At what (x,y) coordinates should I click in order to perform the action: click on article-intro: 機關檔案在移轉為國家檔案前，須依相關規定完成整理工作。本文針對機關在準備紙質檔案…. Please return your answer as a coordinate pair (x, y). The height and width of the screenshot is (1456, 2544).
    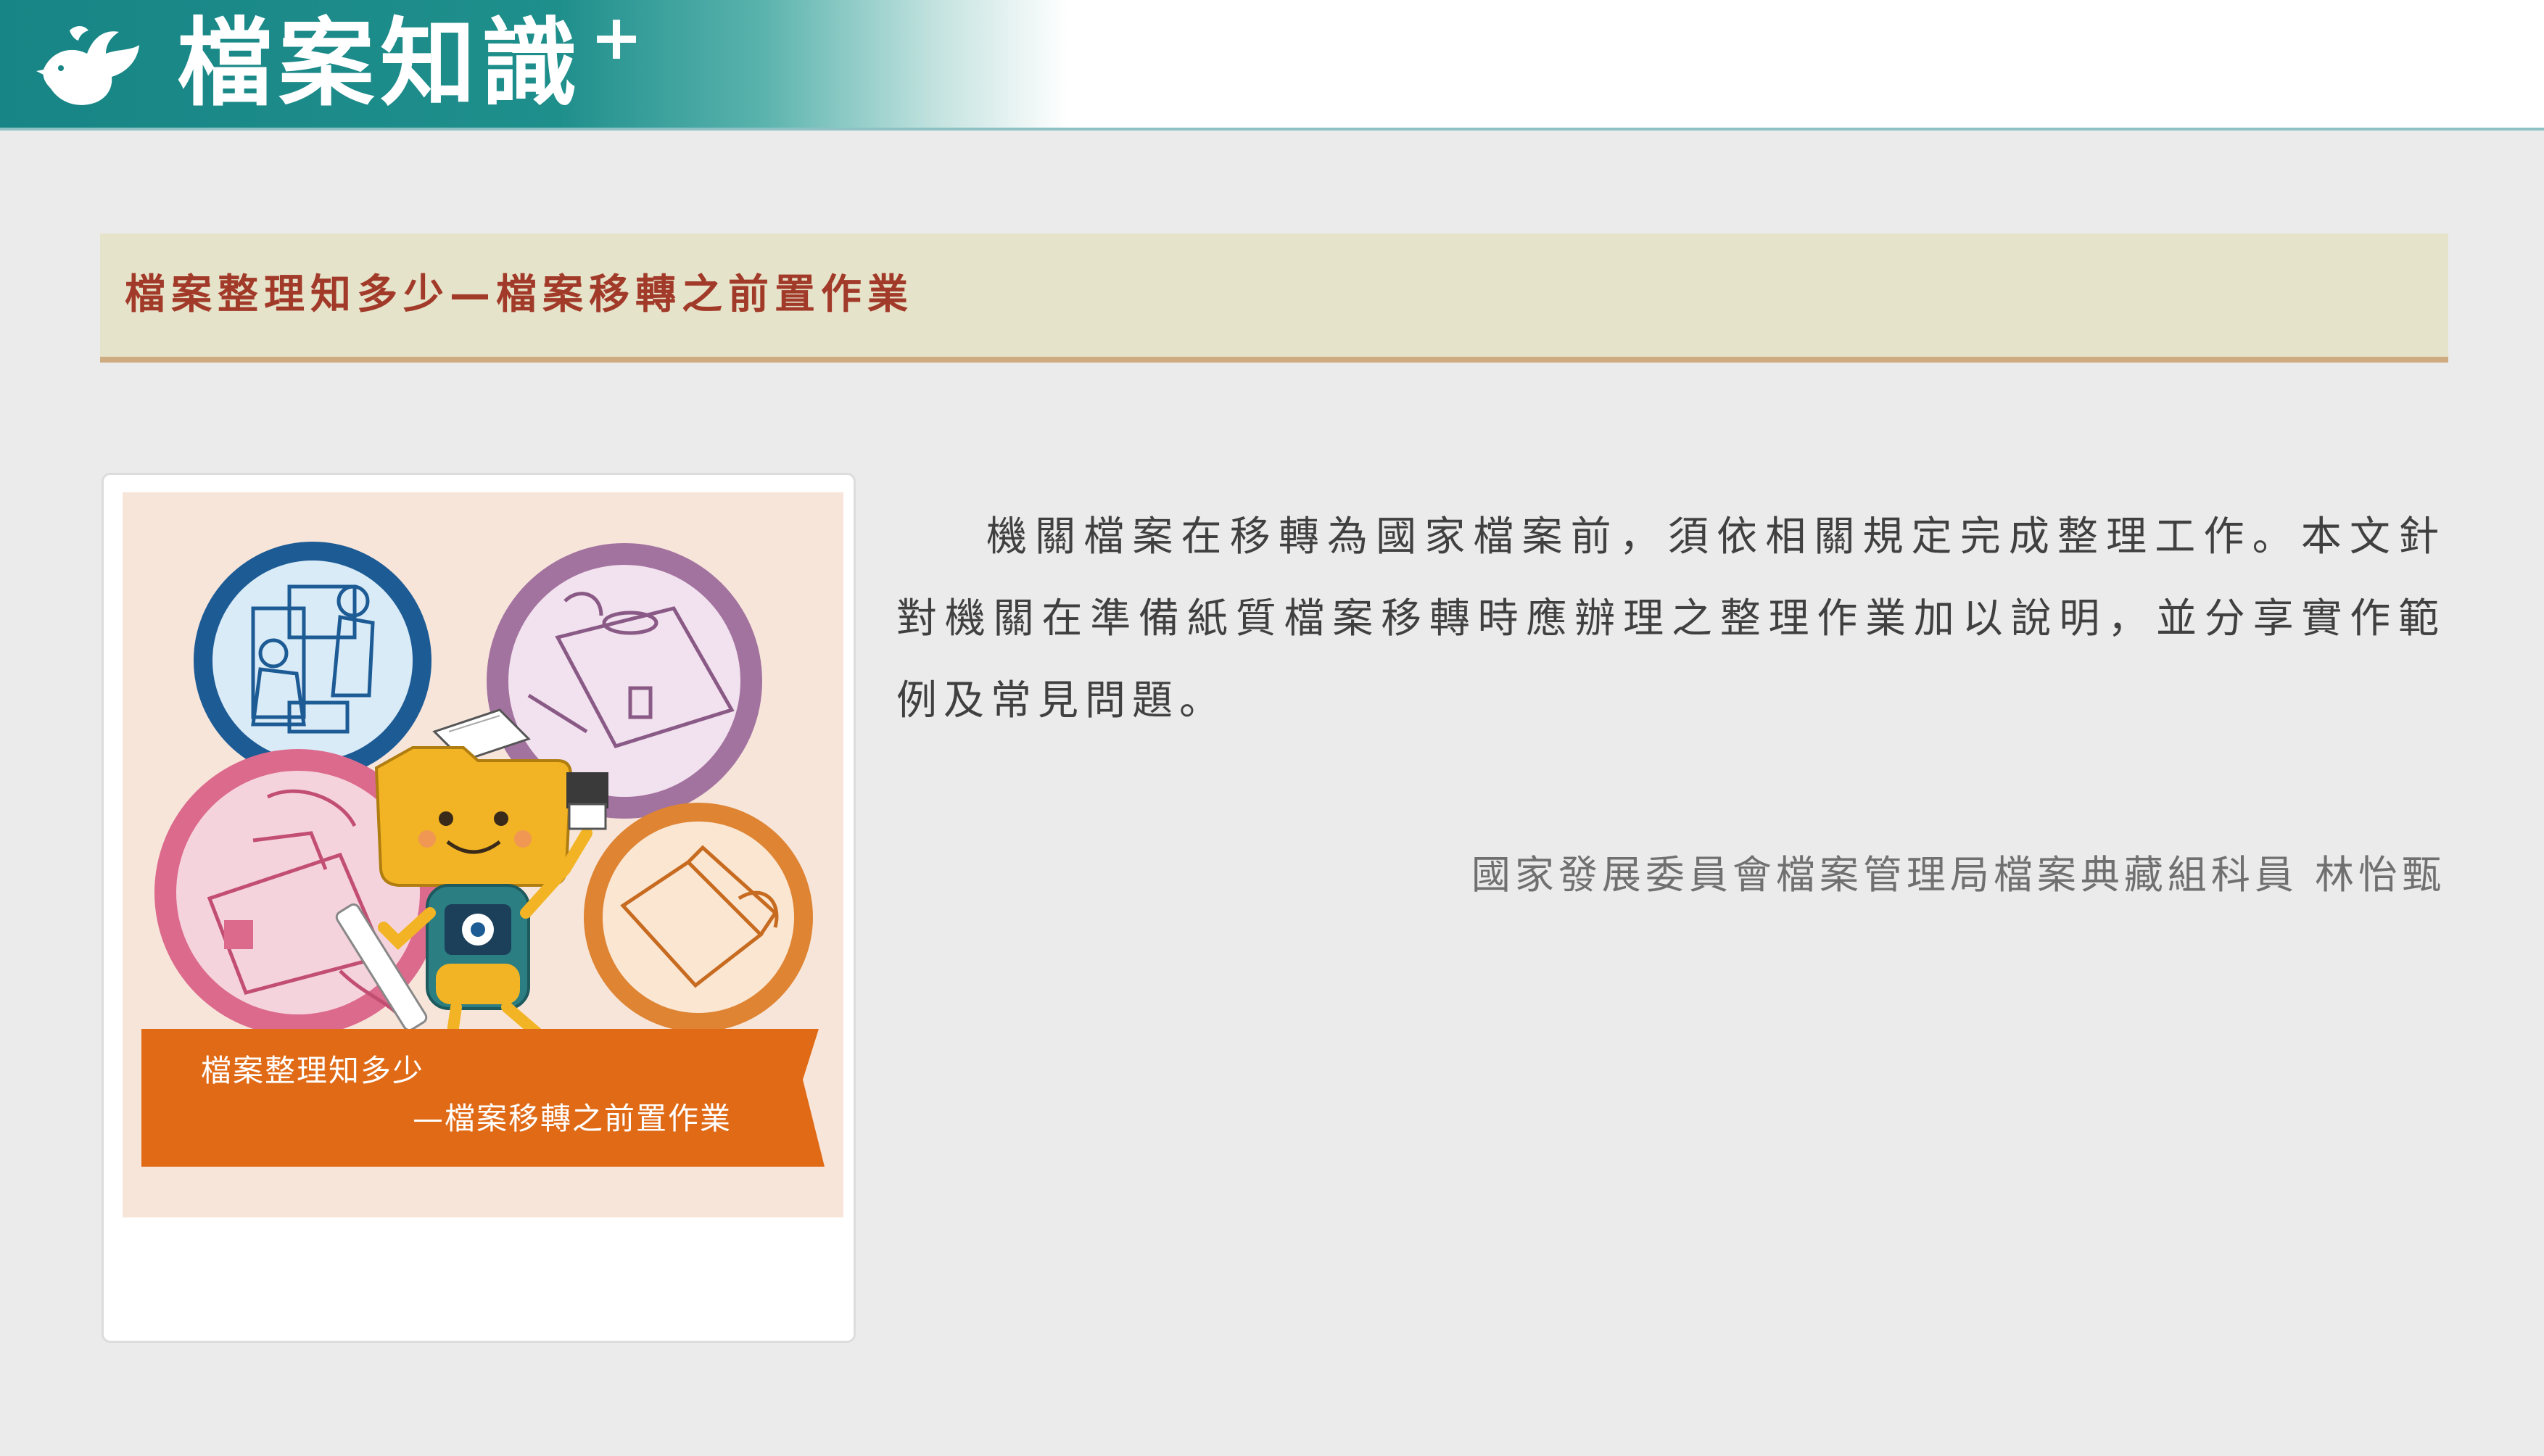
    Looking at the image, I should click on (1670, 618).